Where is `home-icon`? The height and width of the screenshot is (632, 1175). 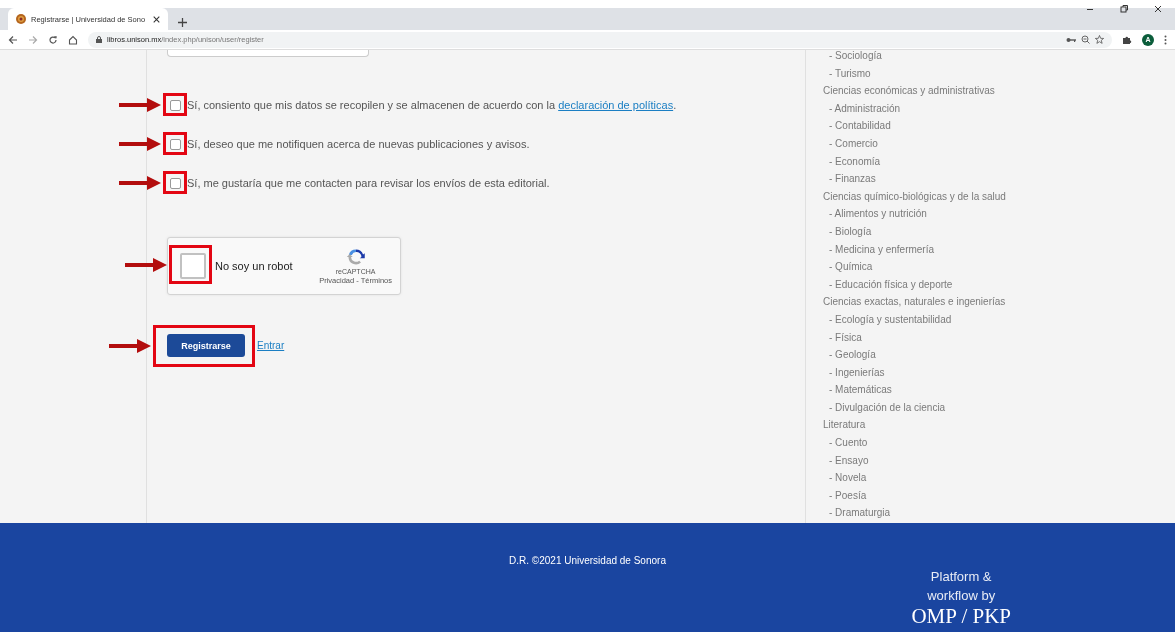 home-icon is located at coordinates (73, 39).